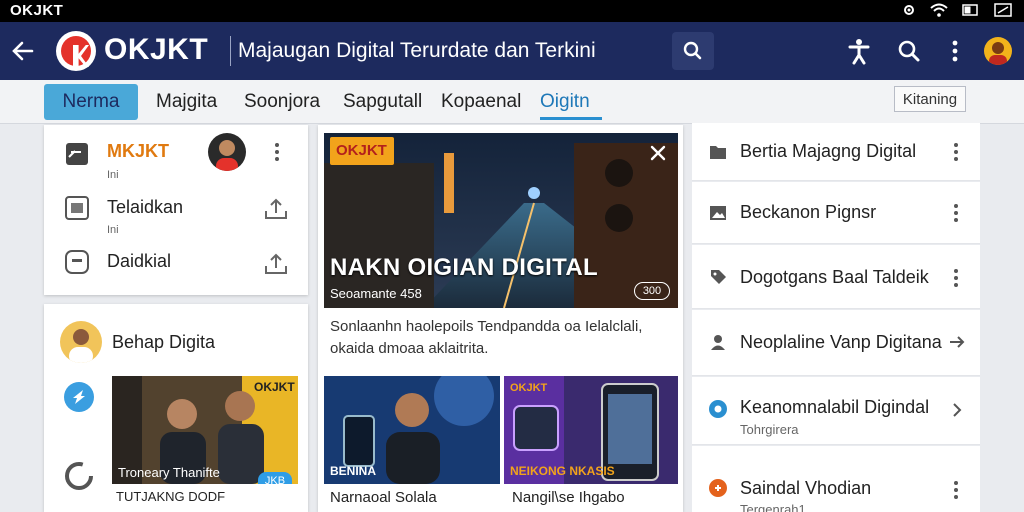 Image resolution: width=1024 pixels, height=512 pixels. Describe the element at coordinates (769, 429) in the screenshot. I see `list-item-sub: Tohrgirera` at that location.